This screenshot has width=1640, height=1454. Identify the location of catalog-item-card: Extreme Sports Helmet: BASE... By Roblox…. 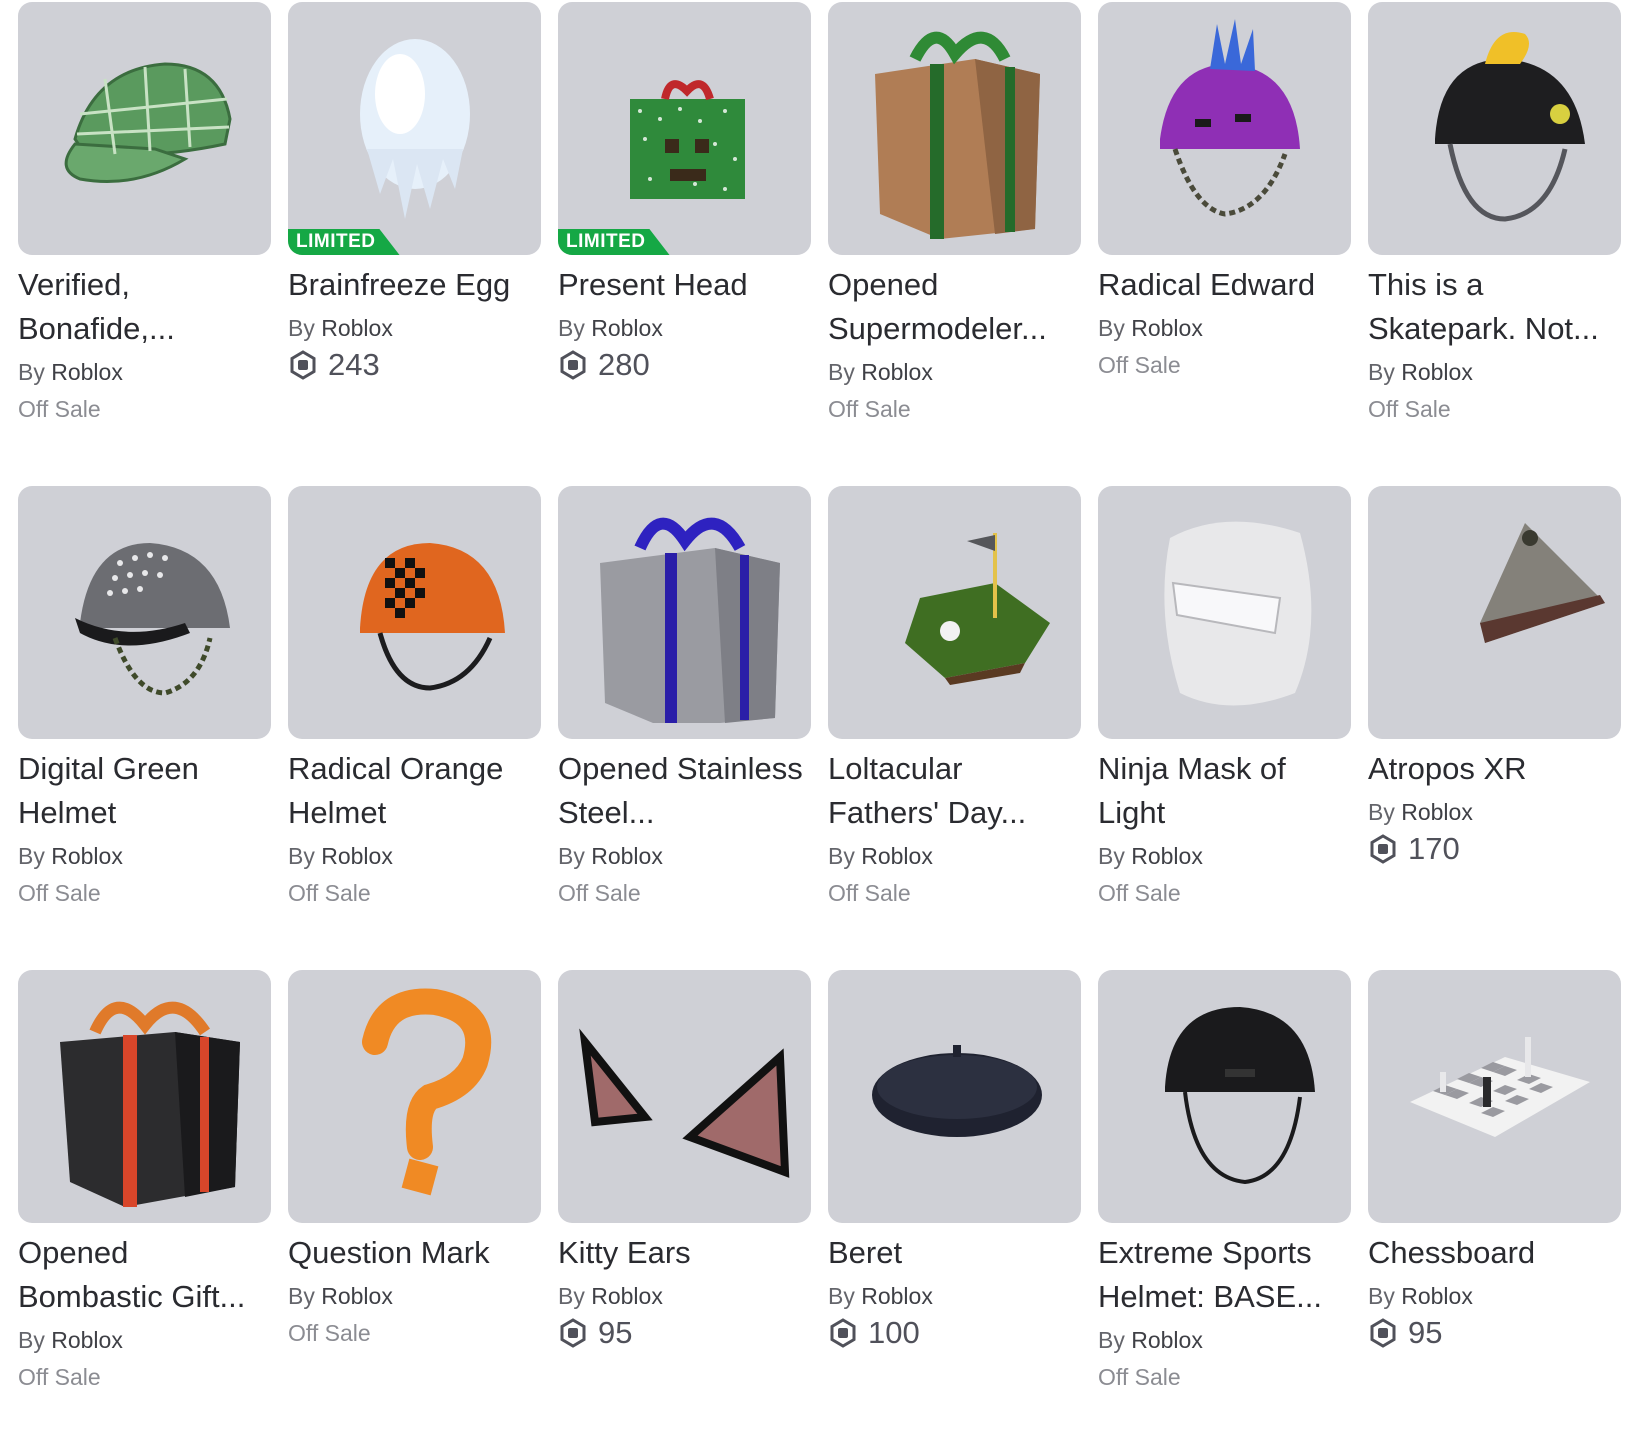
(1224, 1212).